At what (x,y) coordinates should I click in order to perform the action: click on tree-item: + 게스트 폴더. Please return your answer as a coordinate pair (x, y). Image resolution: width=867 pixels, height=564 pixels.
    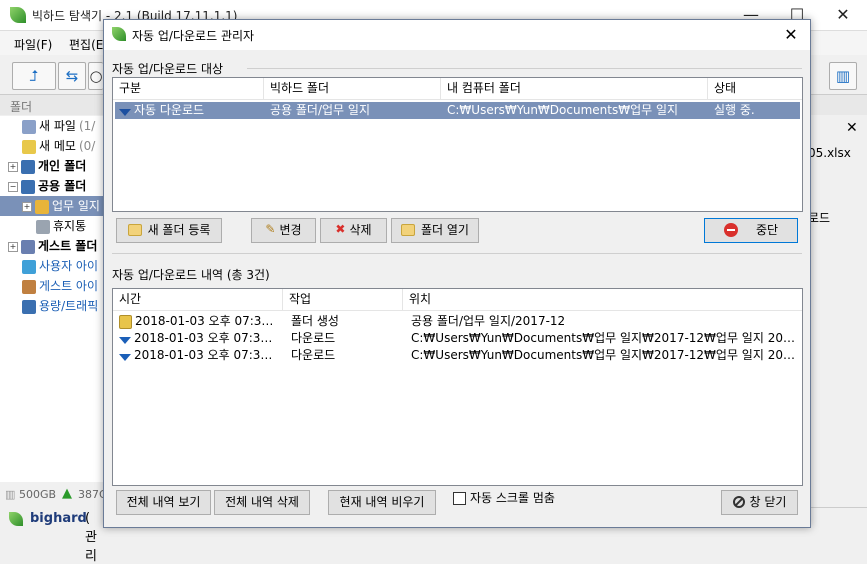
    Looking at the image, I should click on (52, 246).